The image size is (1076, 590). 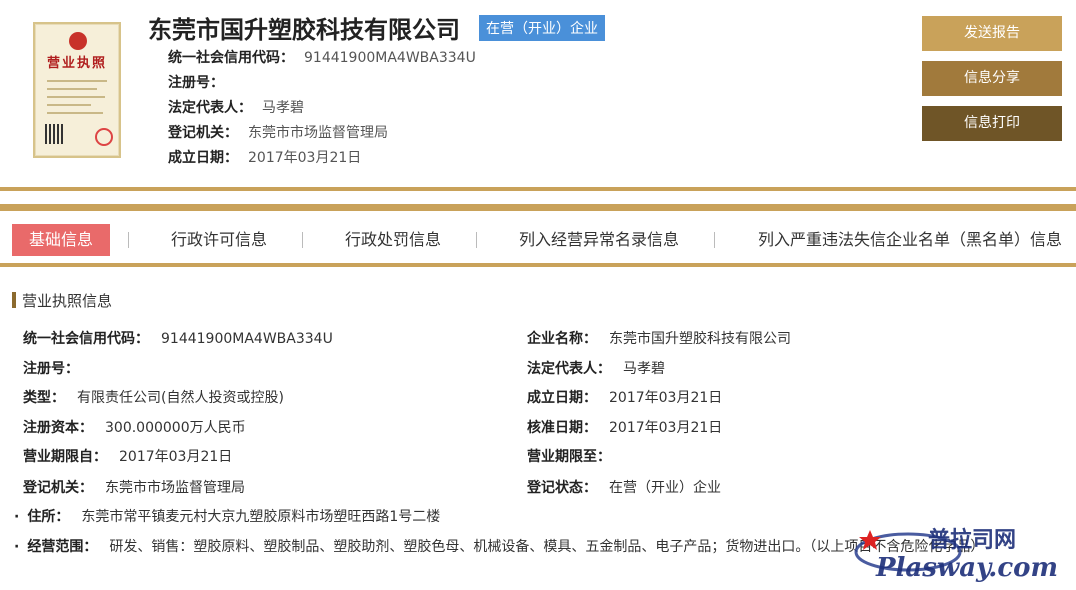 I want to click on header-established-date: 成立日期： 2017年03月21日, so click(x=265, y=158).